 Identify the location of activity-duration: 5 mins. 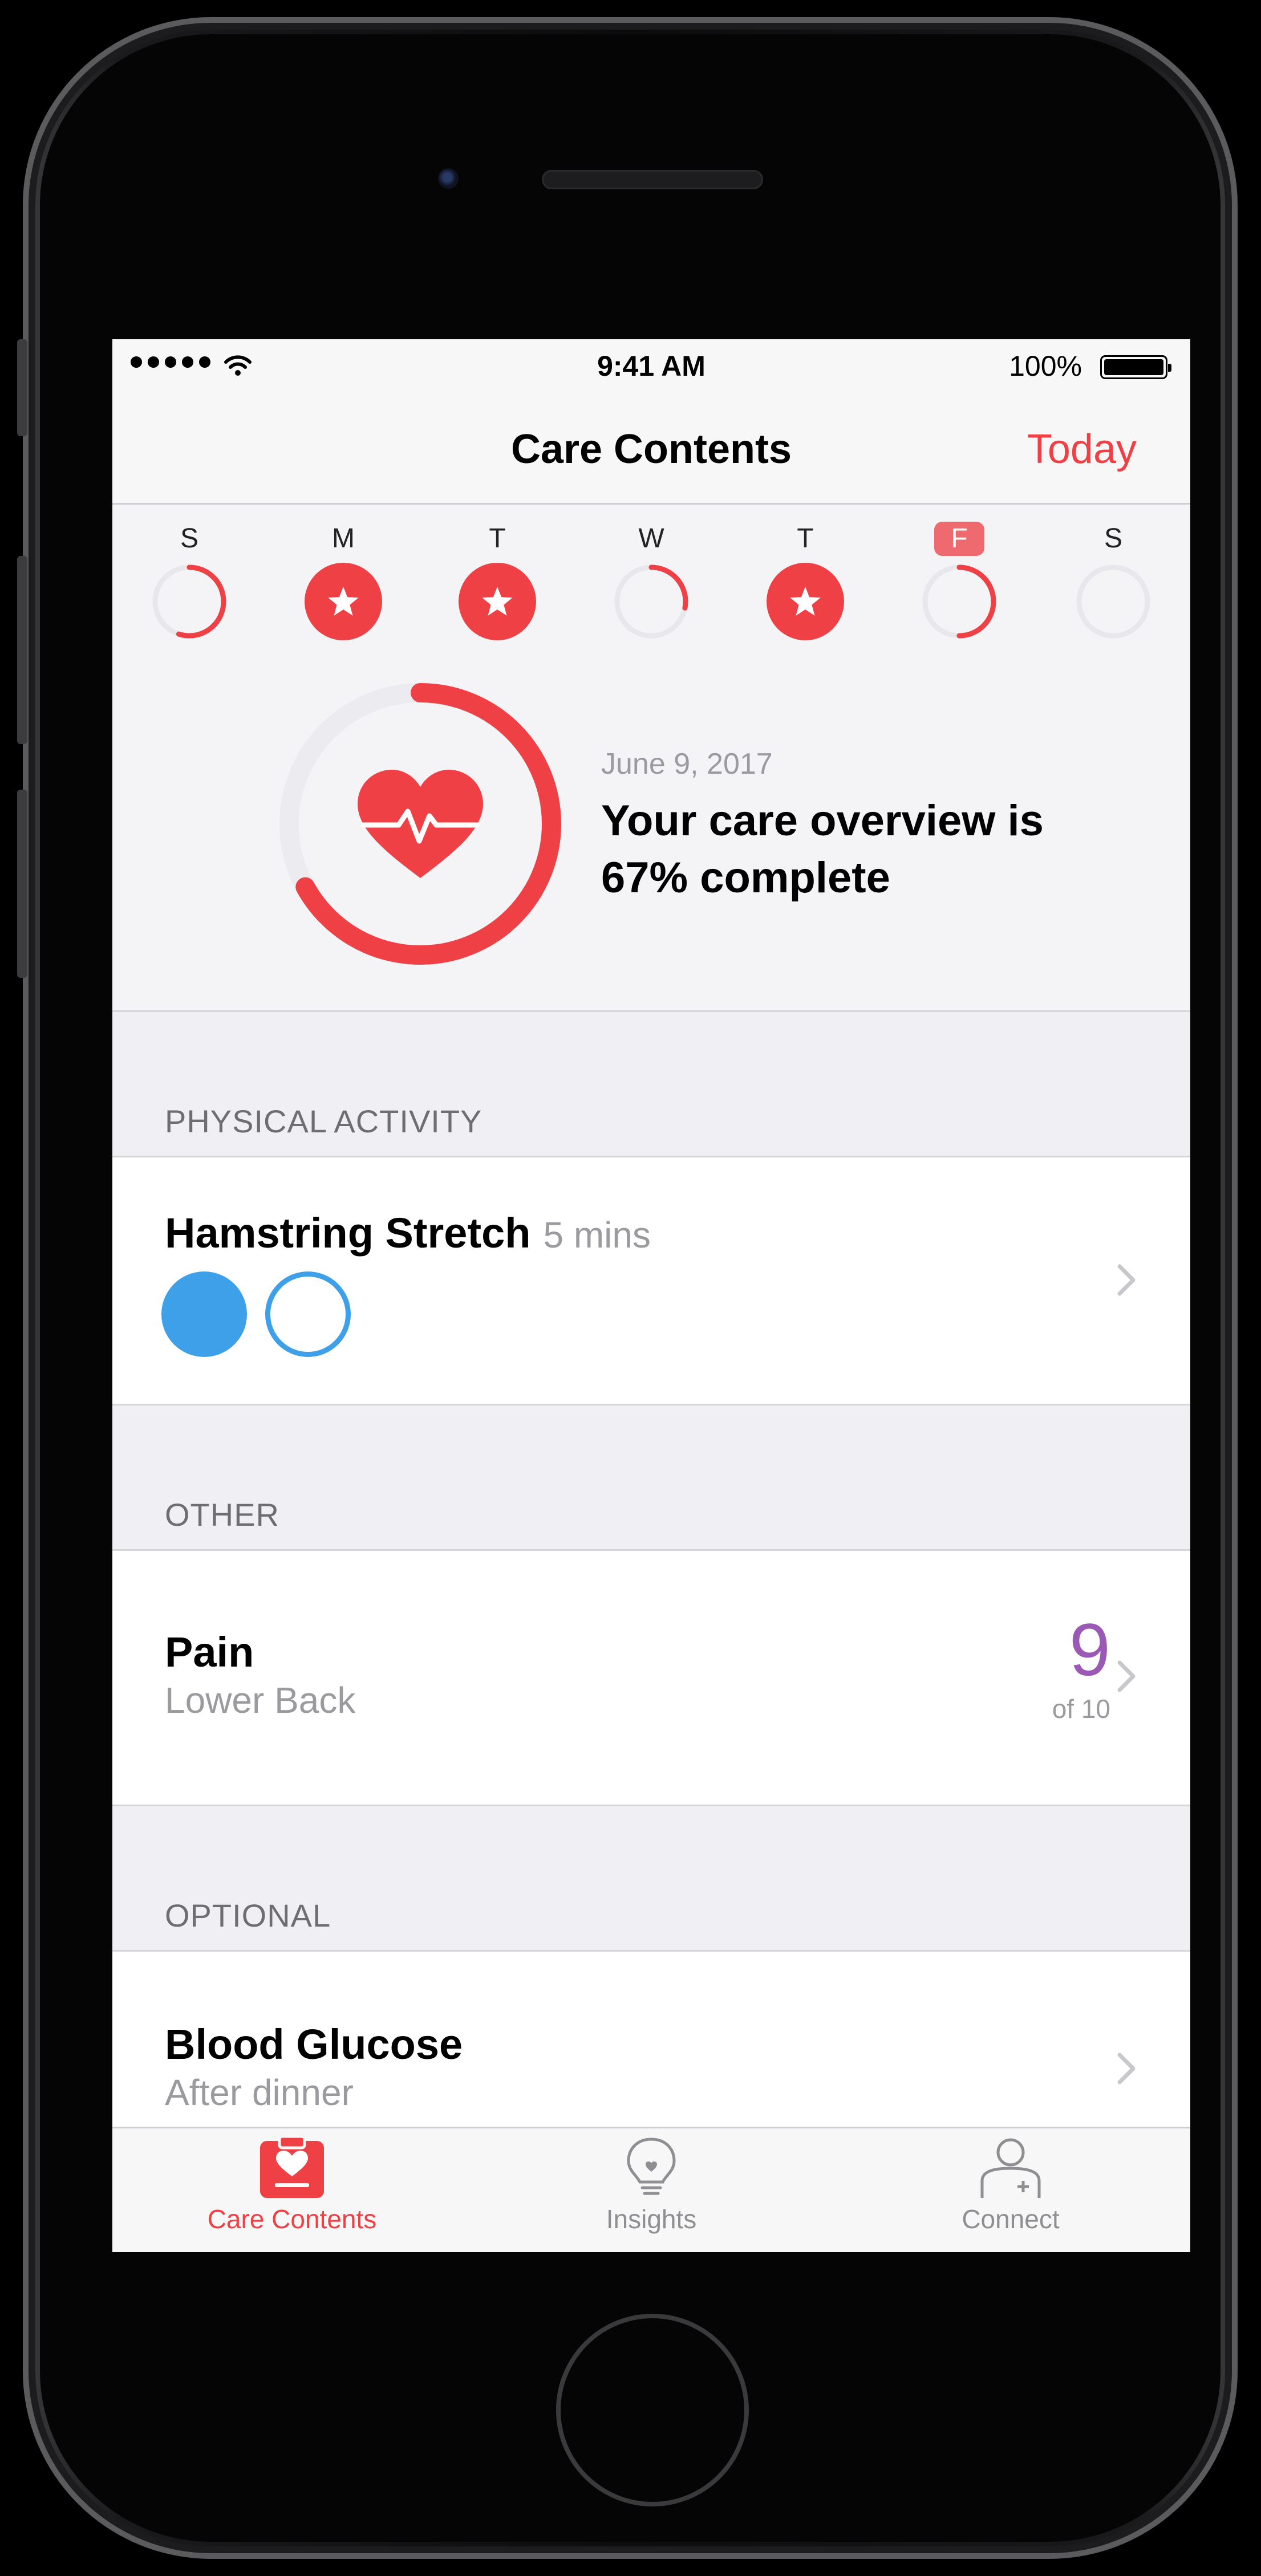
(597, 1235).